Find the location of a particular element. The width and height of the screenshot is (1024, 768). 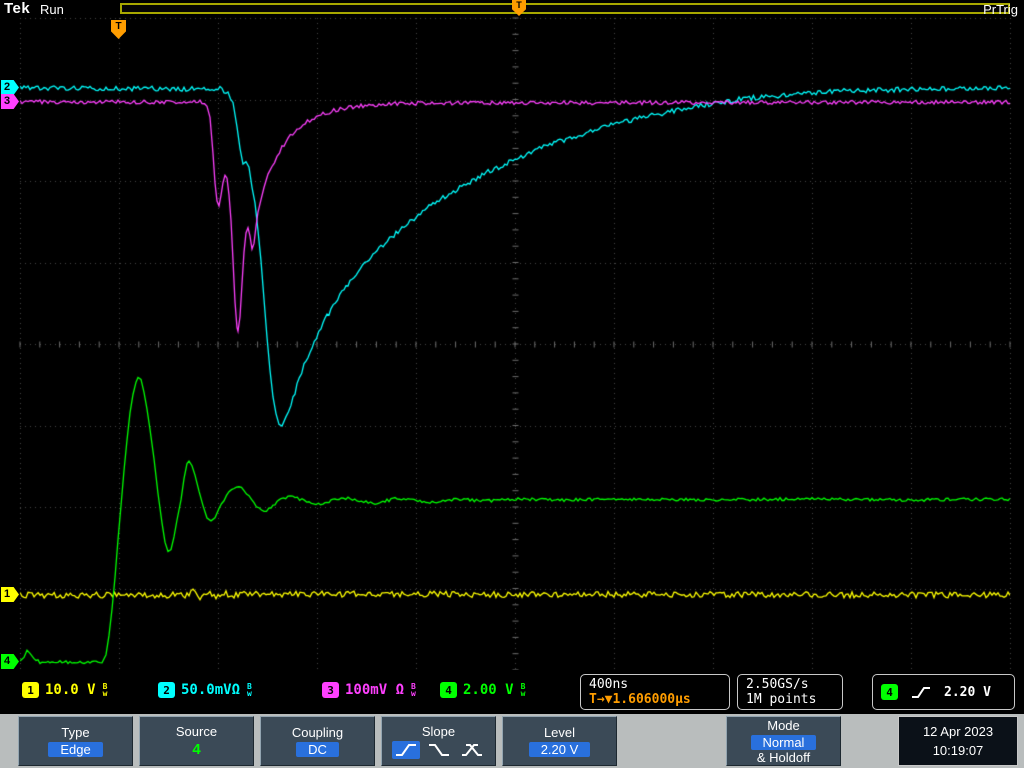

trigger-mode-label: Mode is located at coordinates (783, 725).